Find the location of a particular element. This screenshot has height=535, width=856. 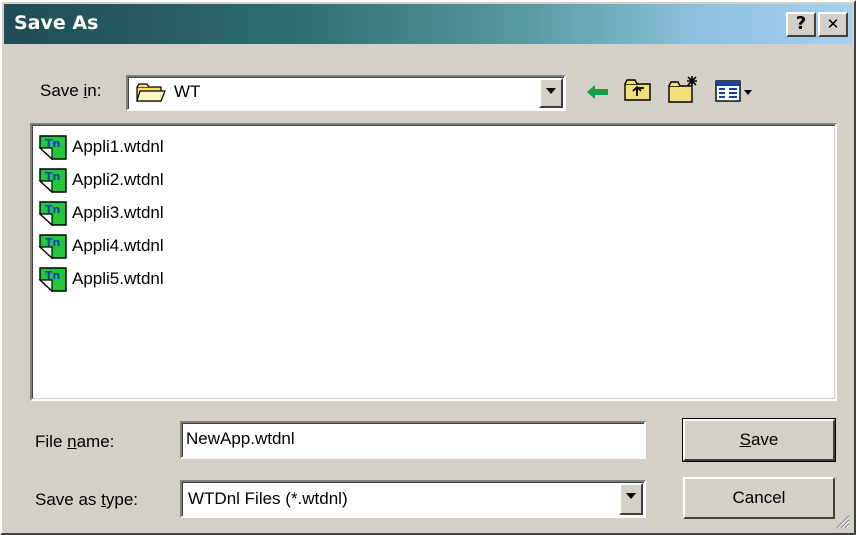

file-name: Appli5.wtdnl is located at coordinates (118, 278).